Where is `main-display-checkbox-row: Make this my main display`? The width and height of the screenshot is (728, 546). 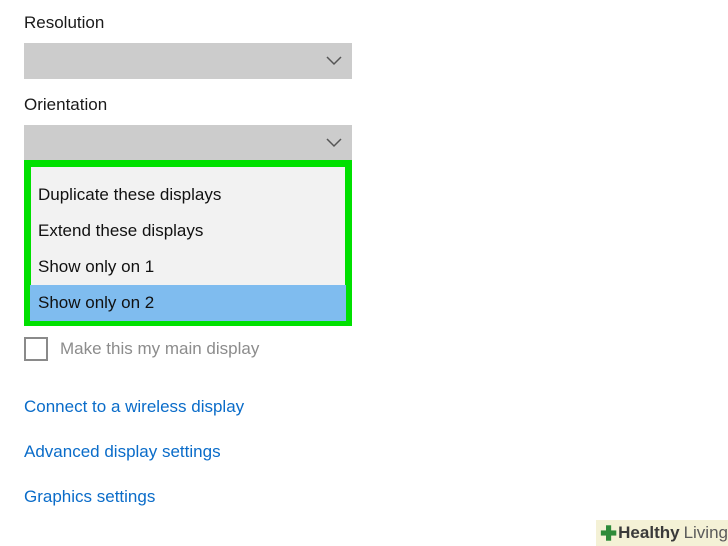
main-display-checkbox-row: Make this my main display is located at coordinates (141, 349).